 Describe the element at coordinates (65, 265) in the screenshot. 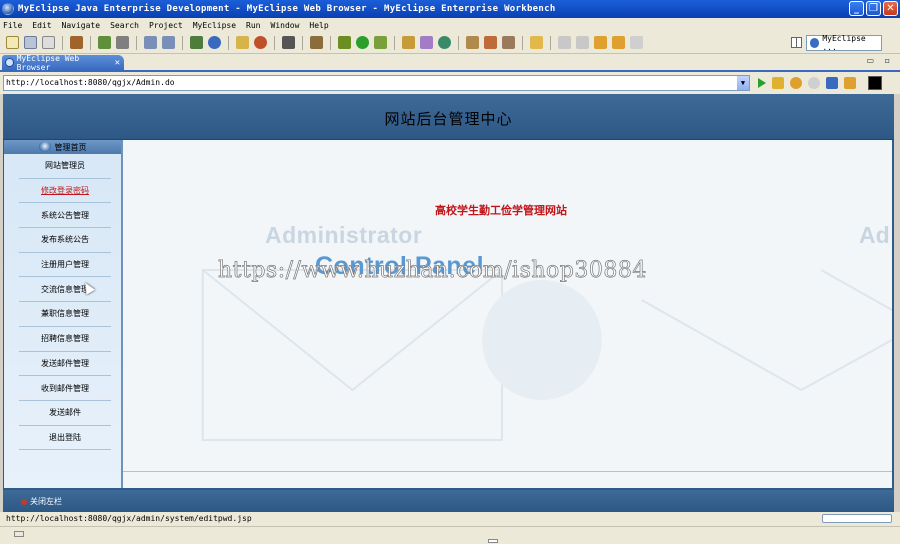

I see `sidebar-item-user-manage: 注册用户管理` at that location.